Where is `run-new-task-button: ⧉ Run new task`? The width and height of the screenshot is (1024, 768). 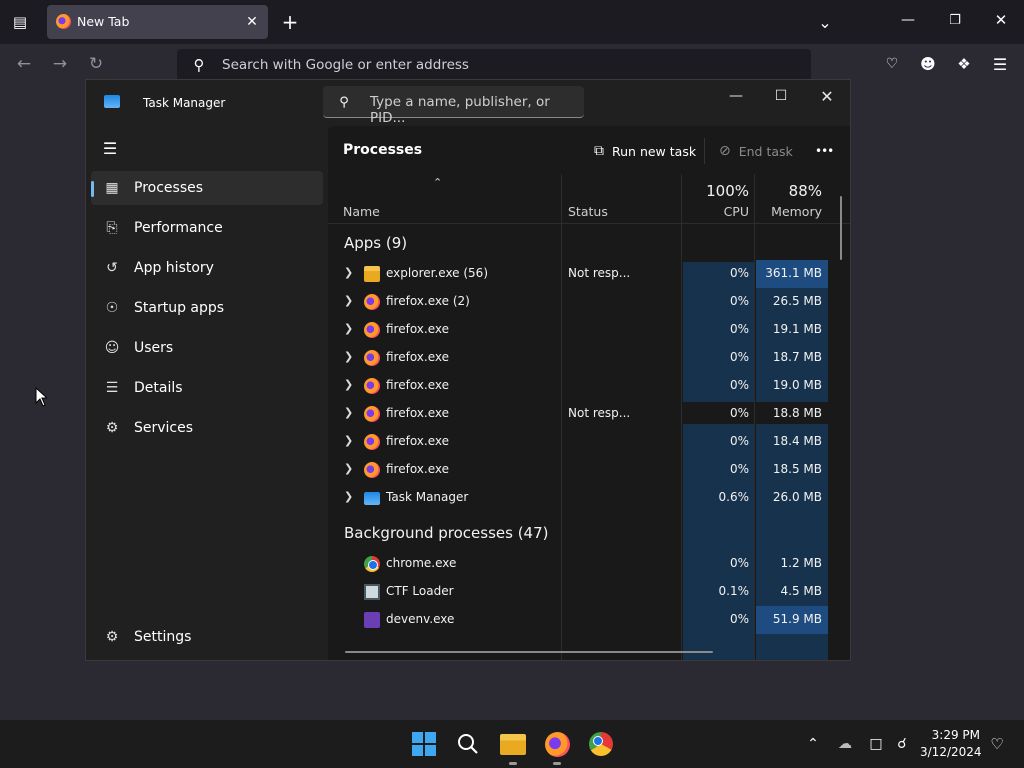 run-new-task-button: ⧉ Run new task is located at coordinates (645, 151).